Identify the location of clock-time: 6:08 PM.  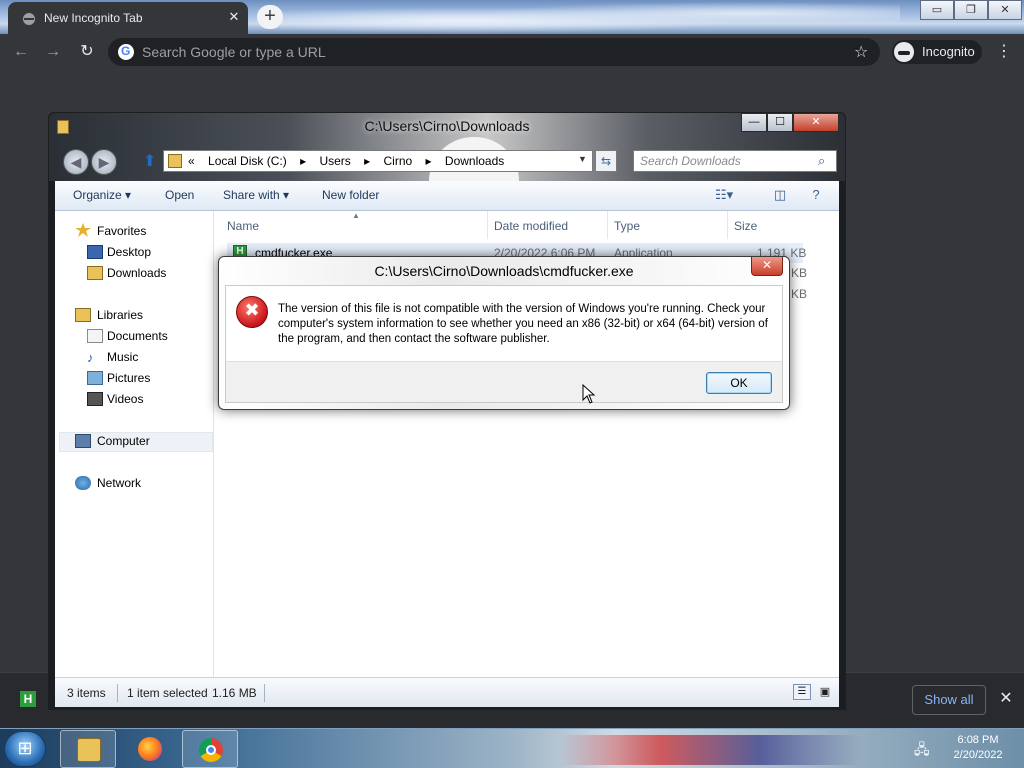
(978, 740).